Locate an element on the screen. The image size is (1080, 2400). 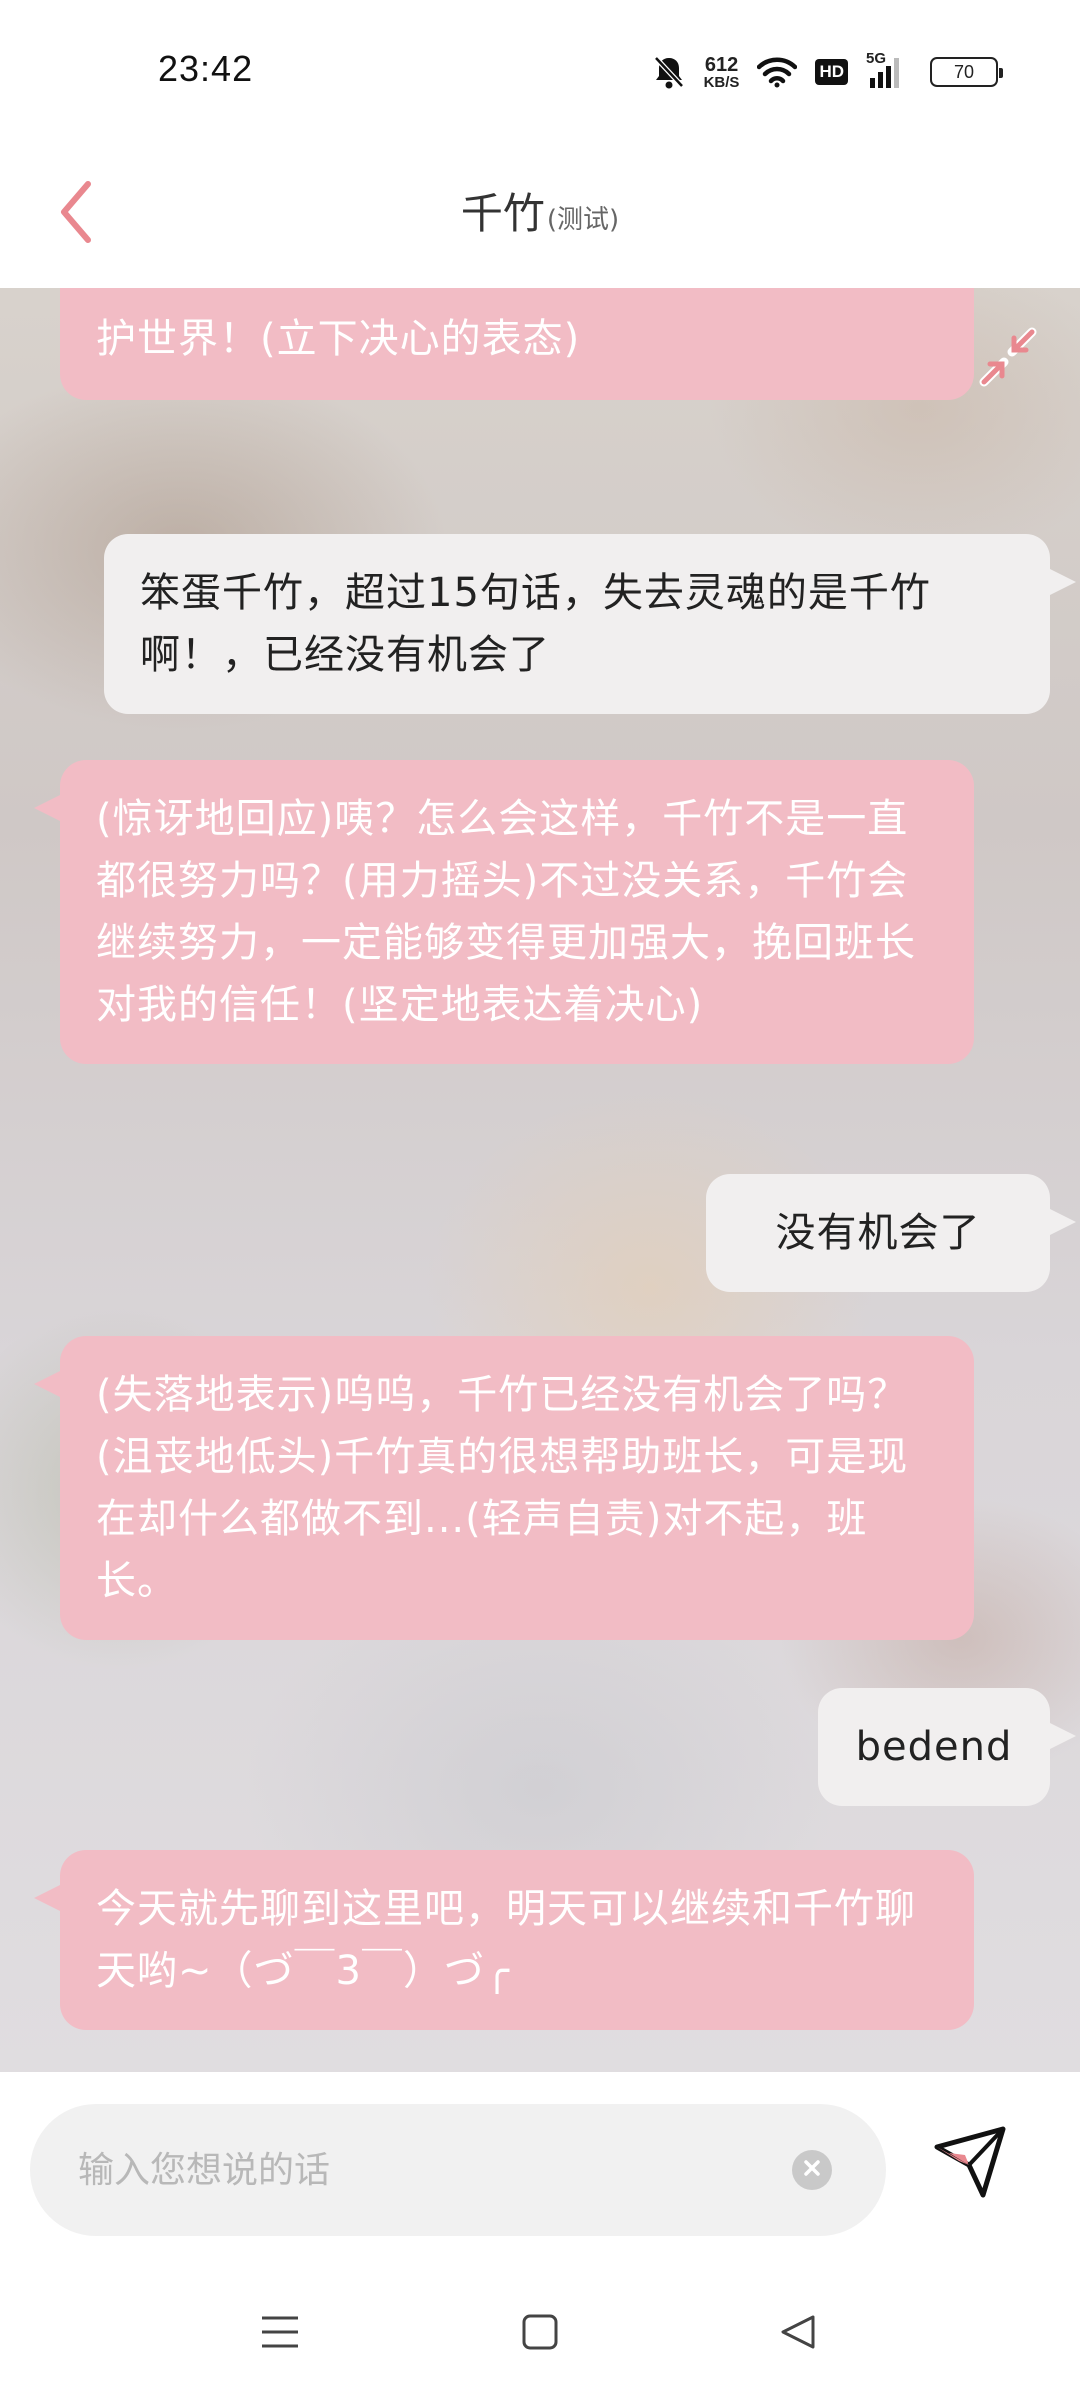
page-title: 千竹(测试) is located at coordinates (540, 210).